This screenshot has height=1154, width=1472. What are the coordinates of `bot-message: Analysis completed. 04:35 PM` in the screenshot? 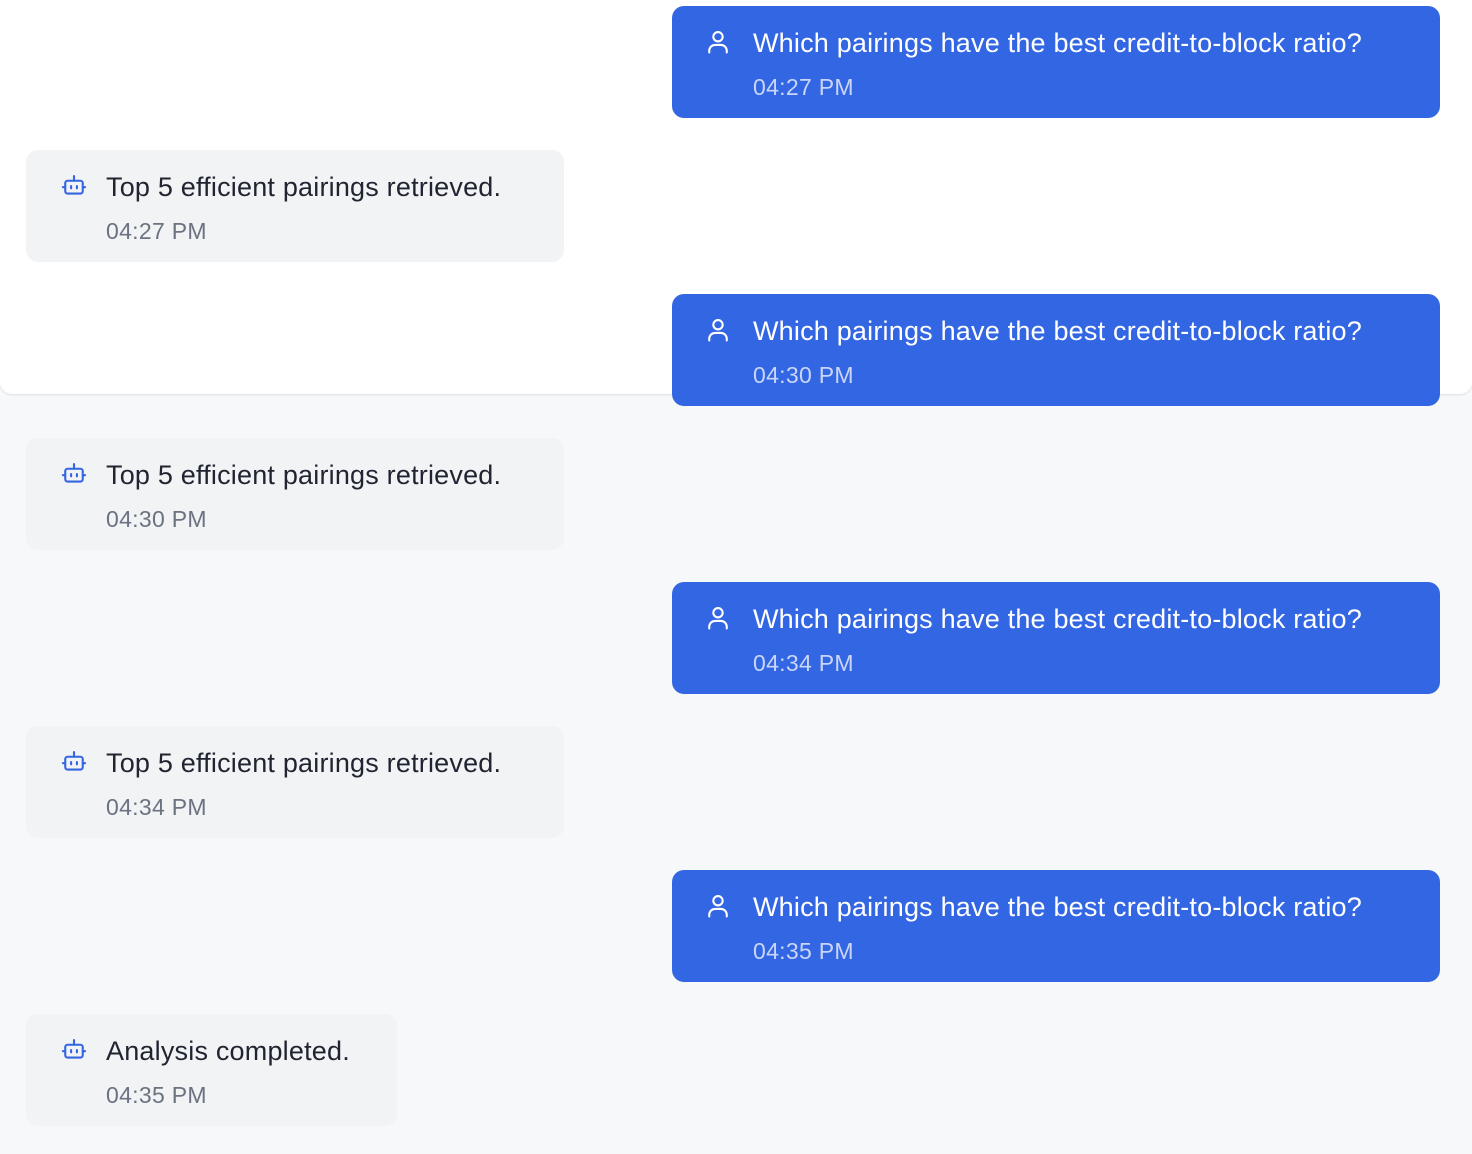 It's located at (211, 1070).